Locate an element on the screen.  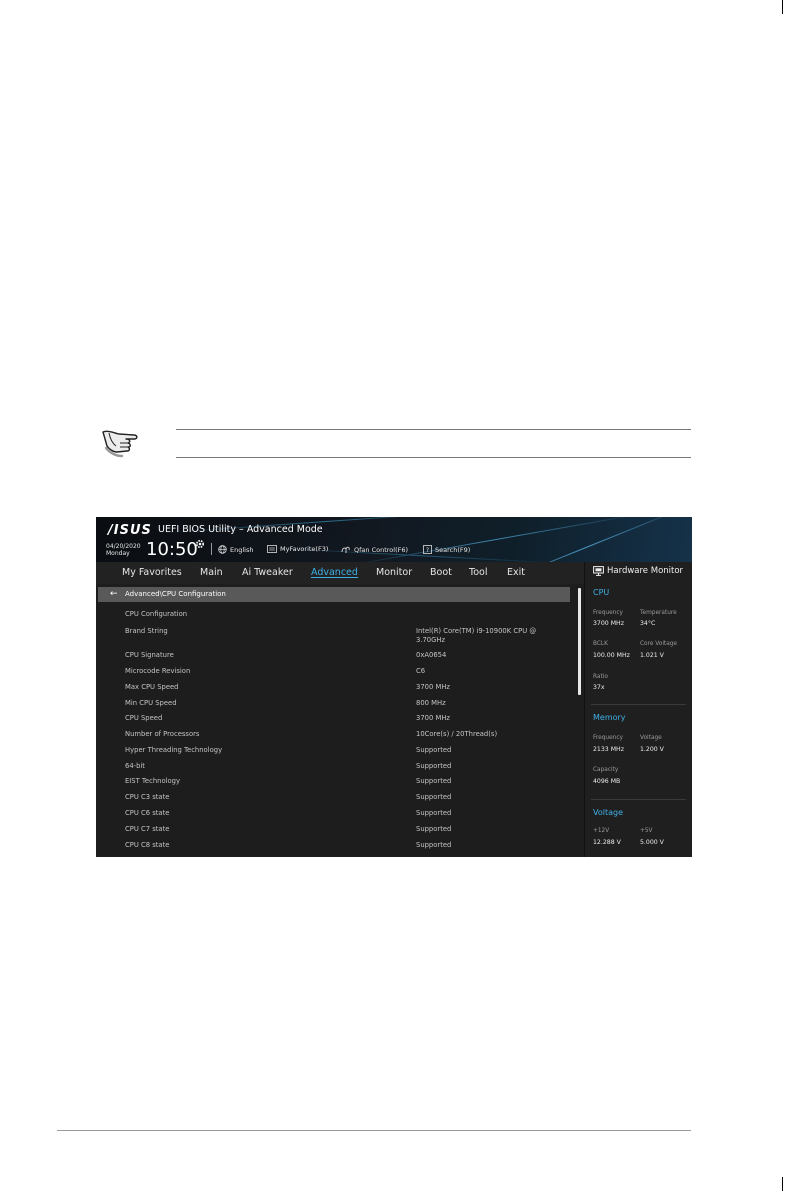
menu-my-favorites: My Favorites is located at coordinates (152, 572).